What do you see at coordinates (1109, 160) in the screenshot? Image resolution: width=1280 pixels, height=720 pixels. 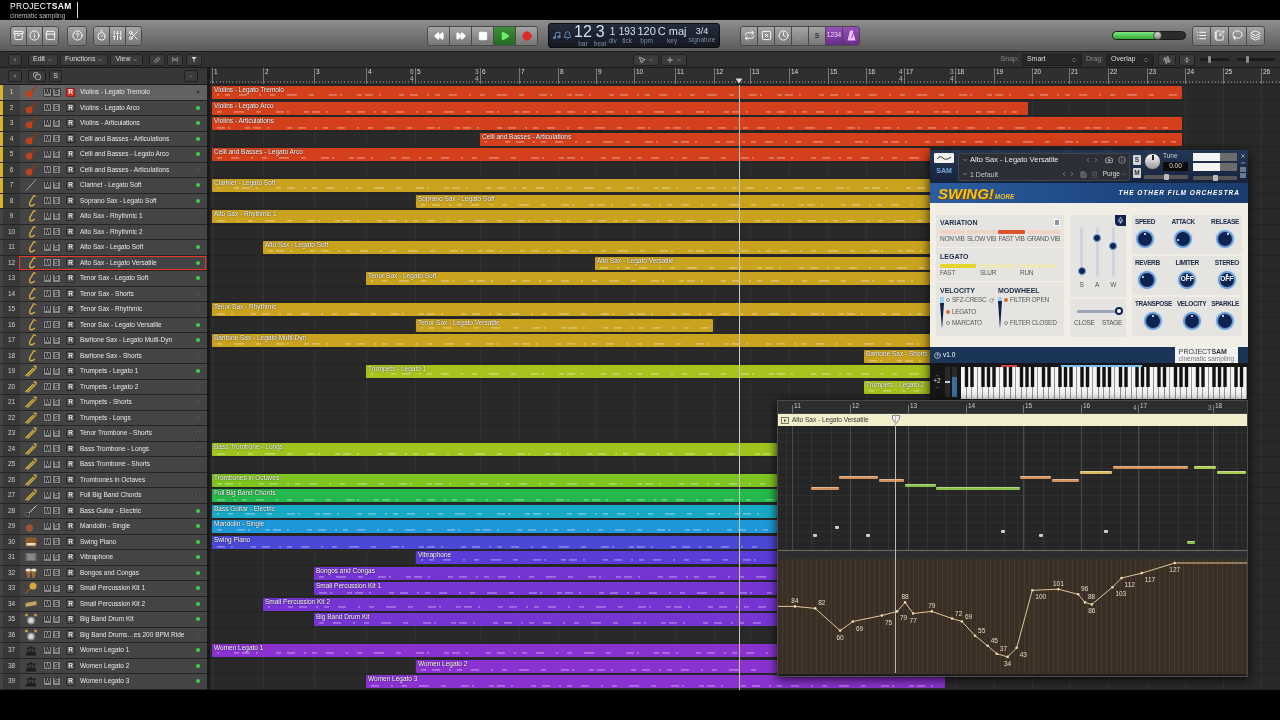 I see `camera-icon` at bounding box center [1109, 160].